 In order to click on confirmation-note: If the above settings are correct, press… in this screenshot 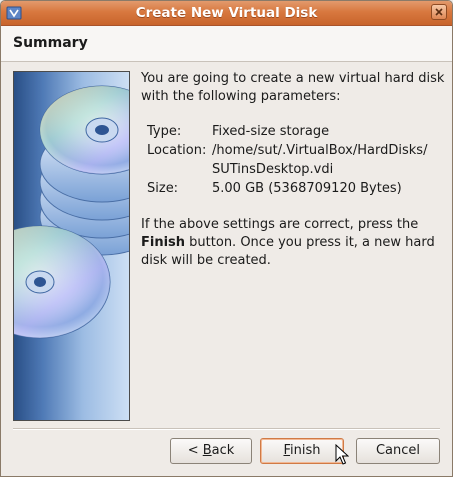, I will do `click(293, 243)`.